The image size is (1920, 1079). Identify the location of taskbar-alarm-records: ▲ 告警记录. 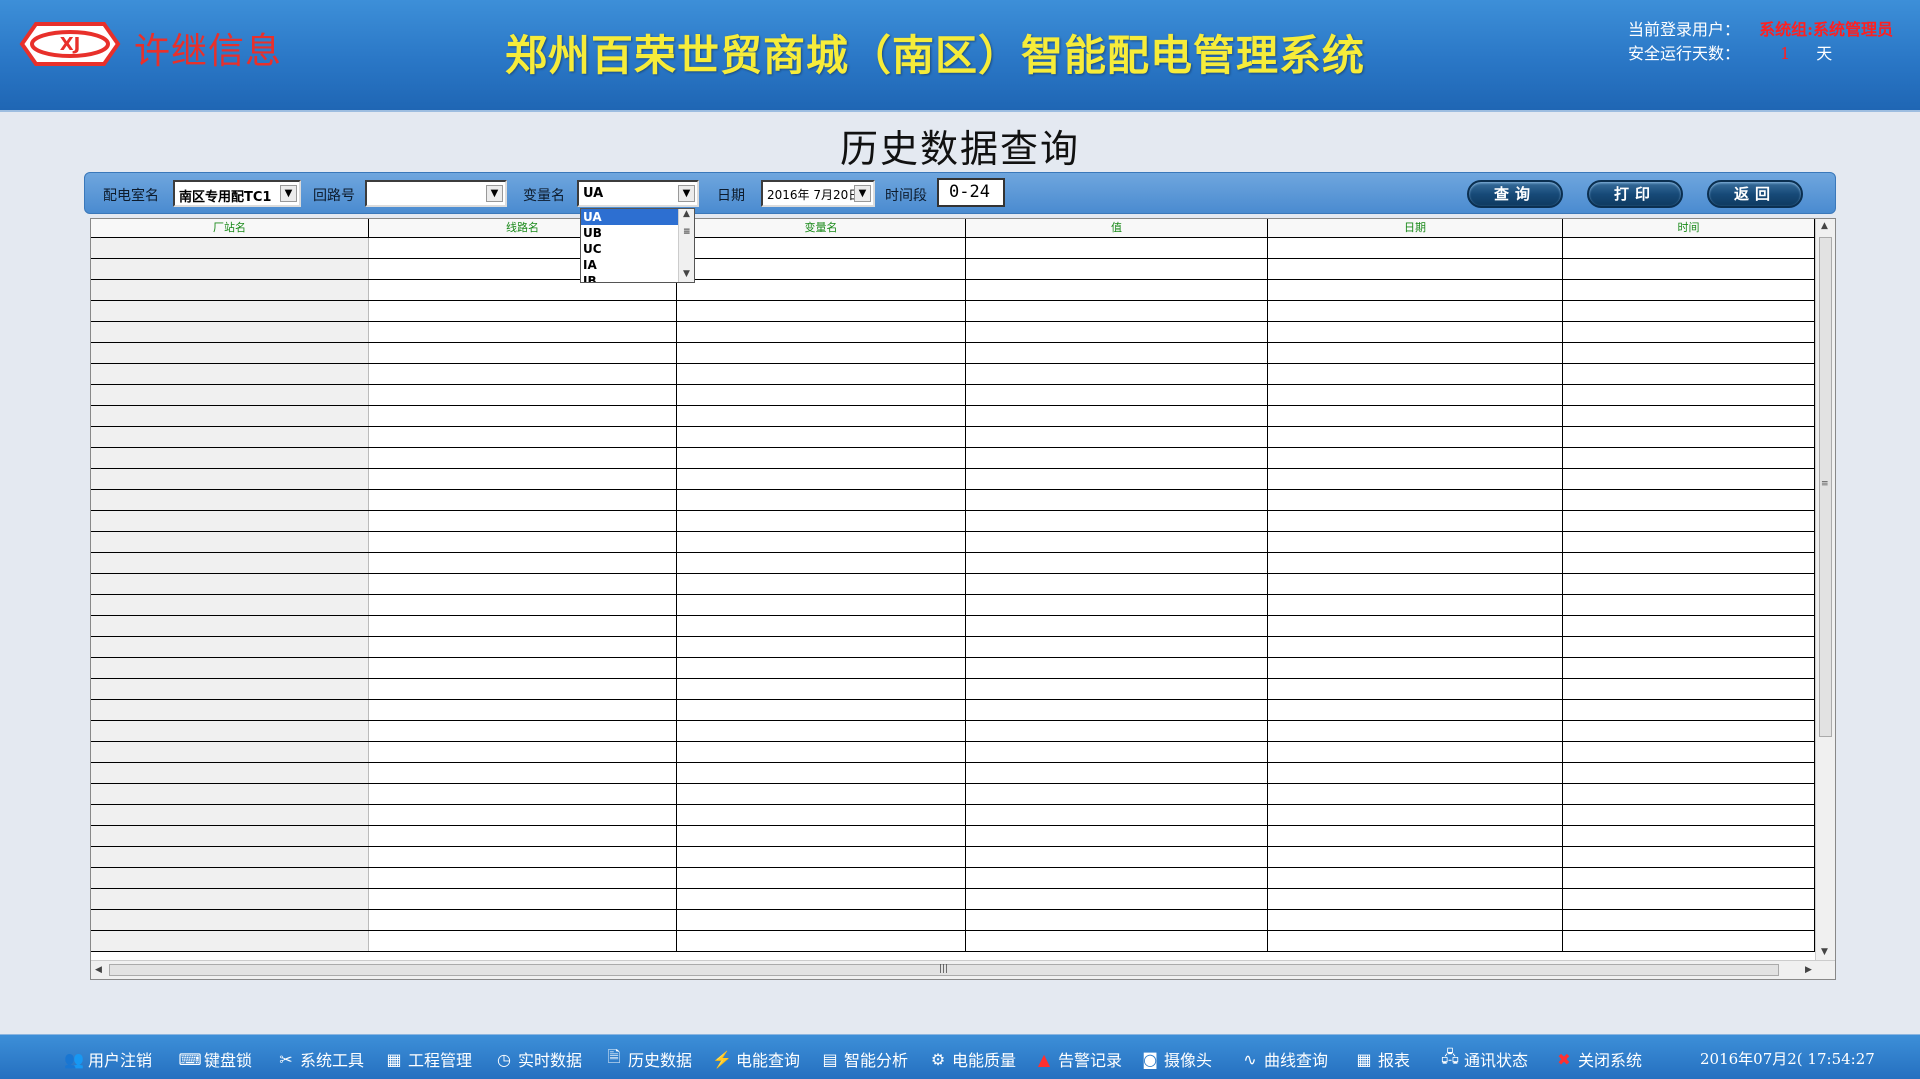
(1078, 1059).